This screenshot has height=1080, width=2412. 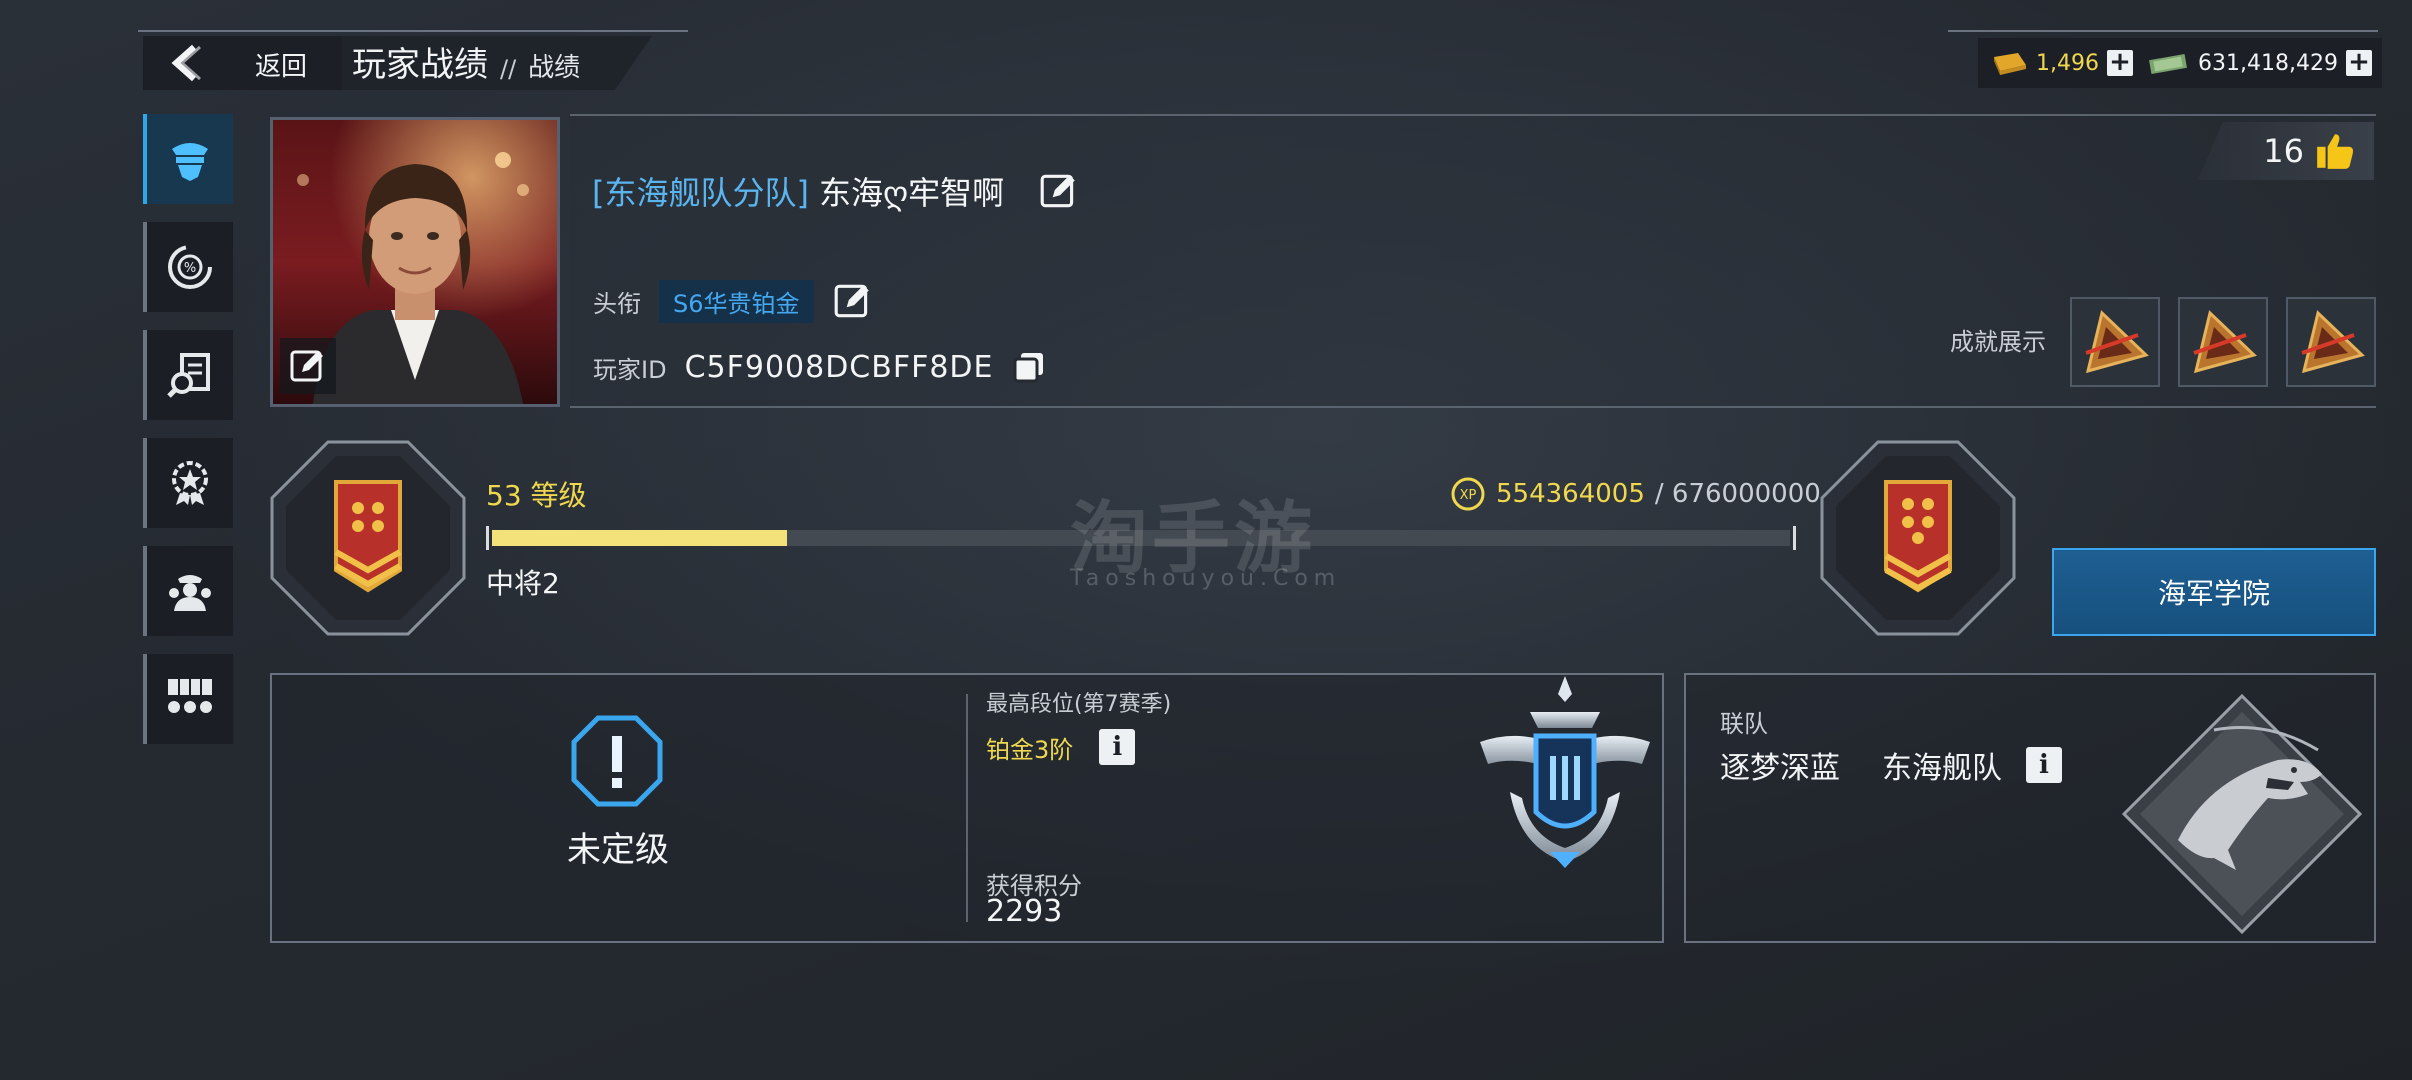 I want to click on copy-icon, so click(x=1029, y=367).